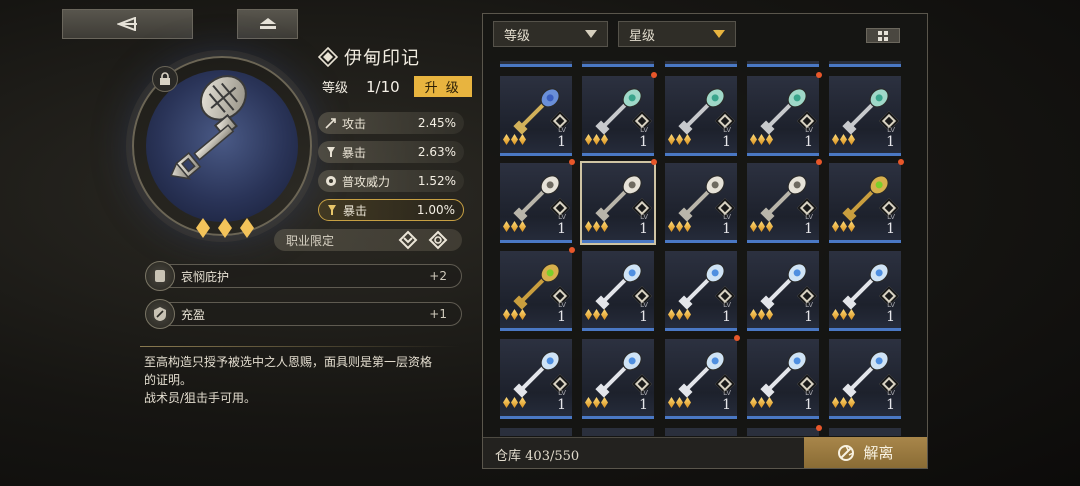  What do you see at coordinates (303, 314) in the screenshot?
I see `skill-row: 充盈 +1` at bounding box center [303, 314].